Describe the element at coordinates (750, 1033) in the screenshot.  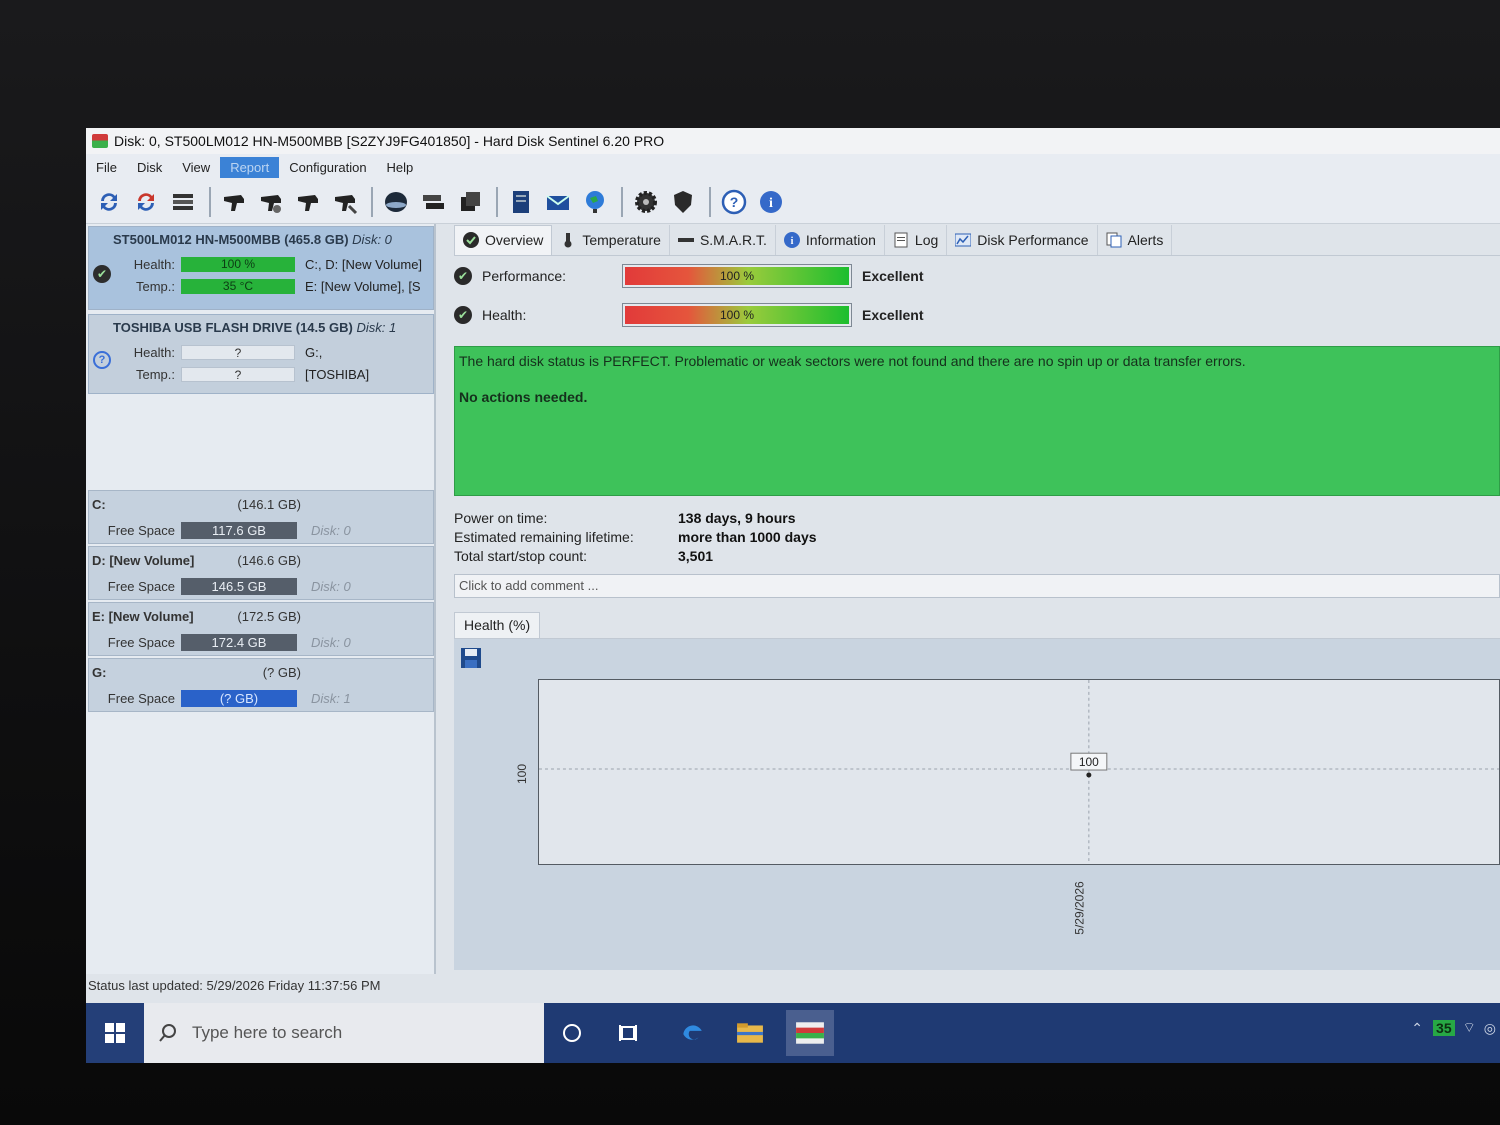
I see `file-explorer-icon` at that location.